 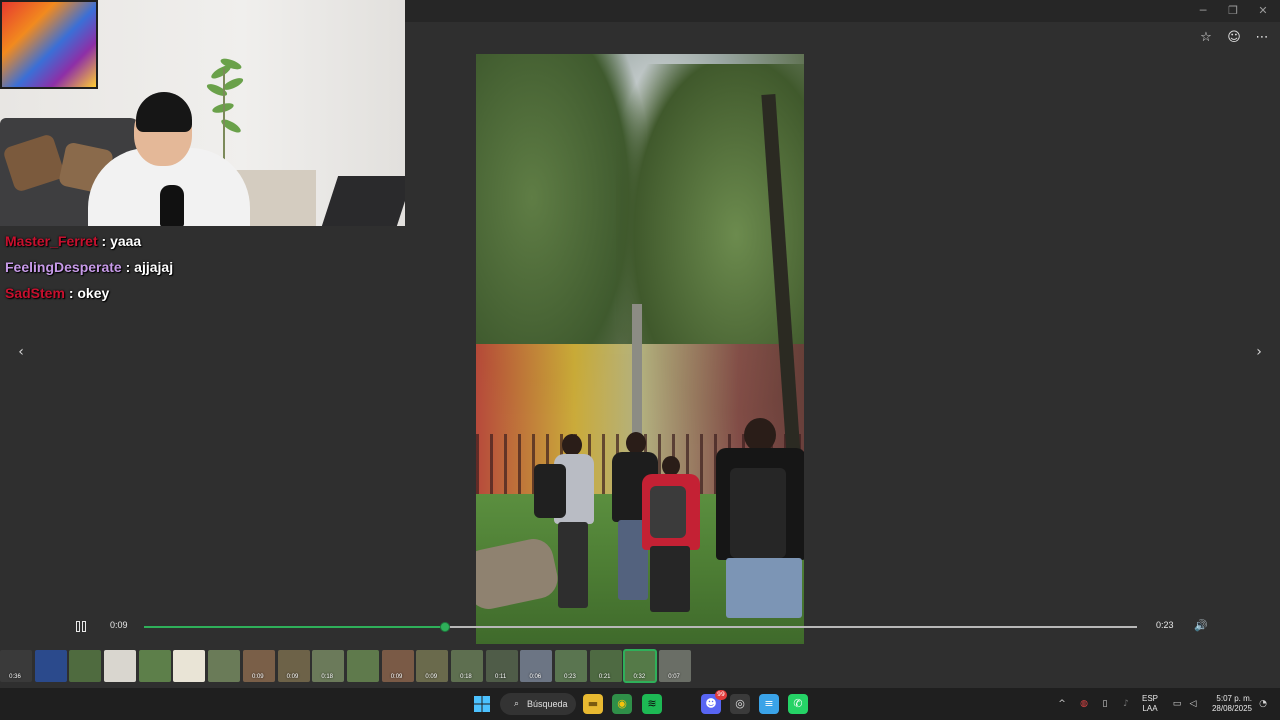 What do you see at coordinates (202, 113) in the screenshot?
I see `webcam-overlay` at bounding box center [202, 113].